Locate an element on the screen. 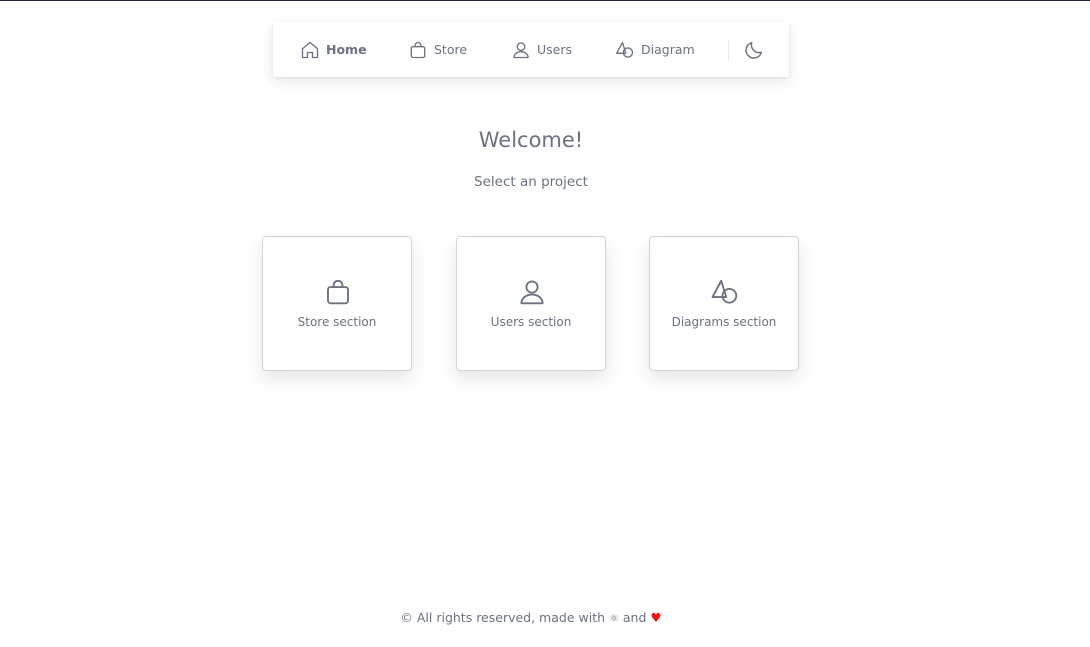 The width and height of the screenshot is (1090, 647). top-navbar: Home Store Users Diagram is located at coordinates (531, 49).